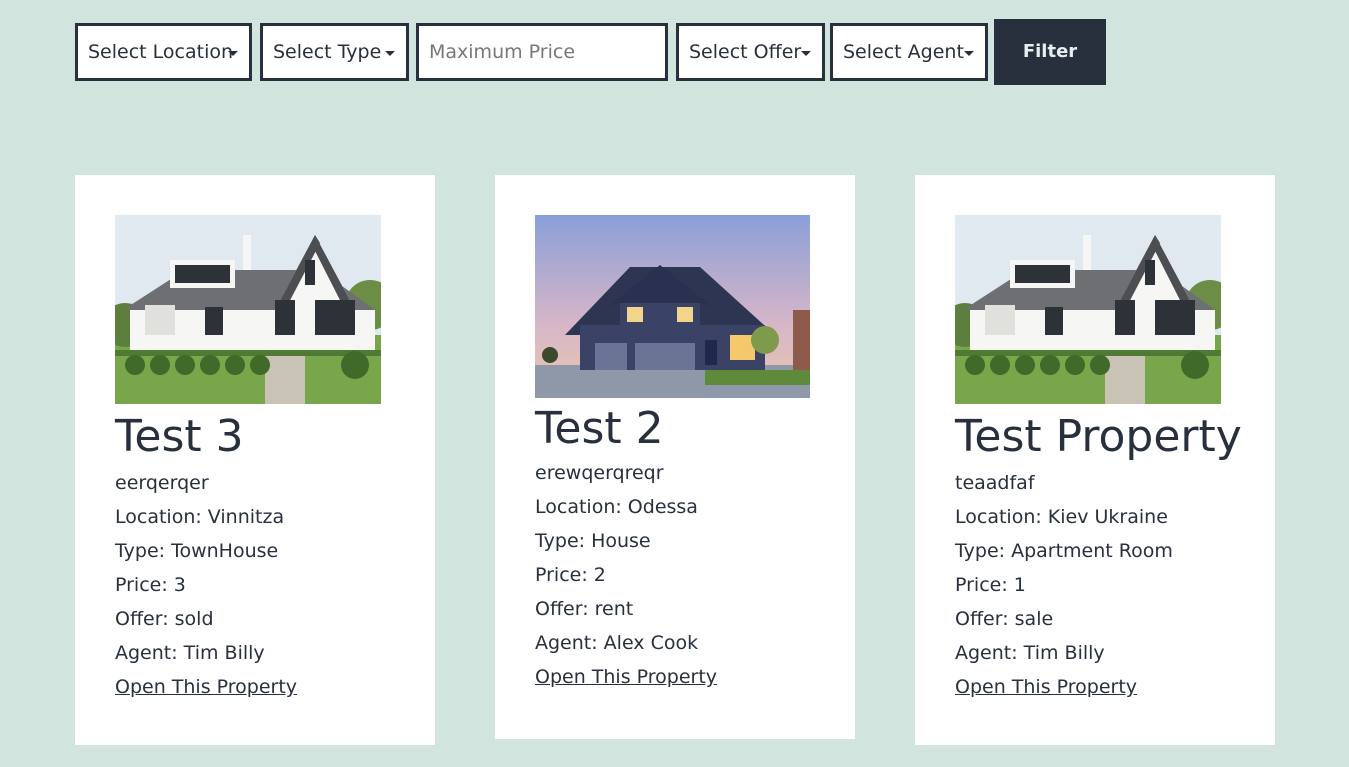 The width and height of the screenshot is (1349, 767). I want to click on property-title: Test 3, so click(179, 436).